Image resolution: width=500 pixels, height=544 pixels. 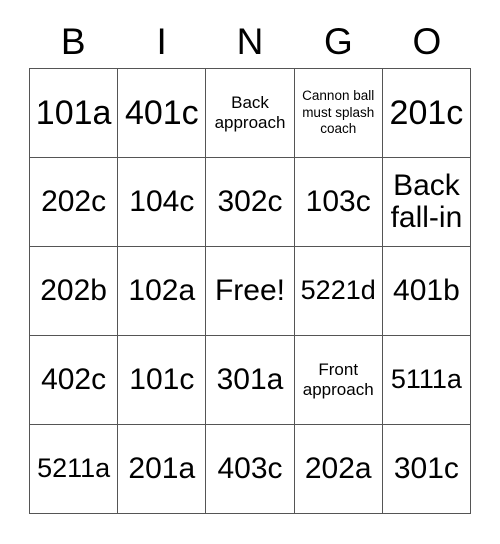 I want to click on bingo-cell: 301c, so click(x=427, y=469).